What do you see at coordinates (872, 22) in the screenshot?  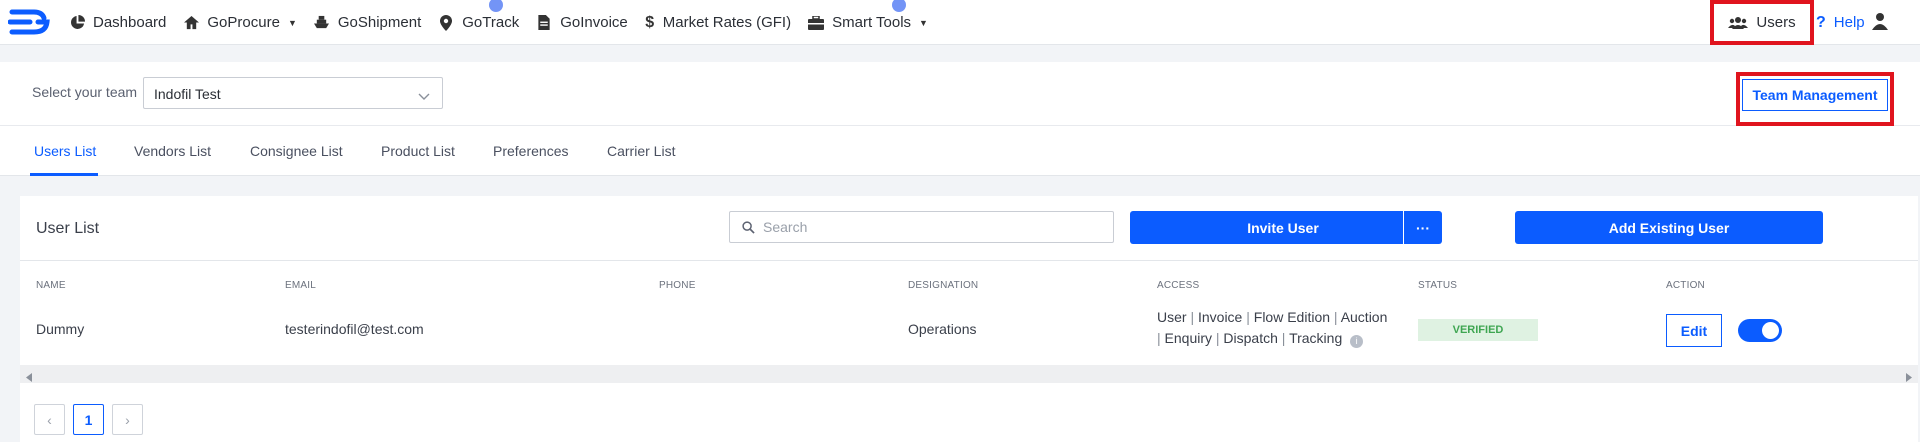 I see `nav-label: Smart Tools` at bounding box center [872, 22].